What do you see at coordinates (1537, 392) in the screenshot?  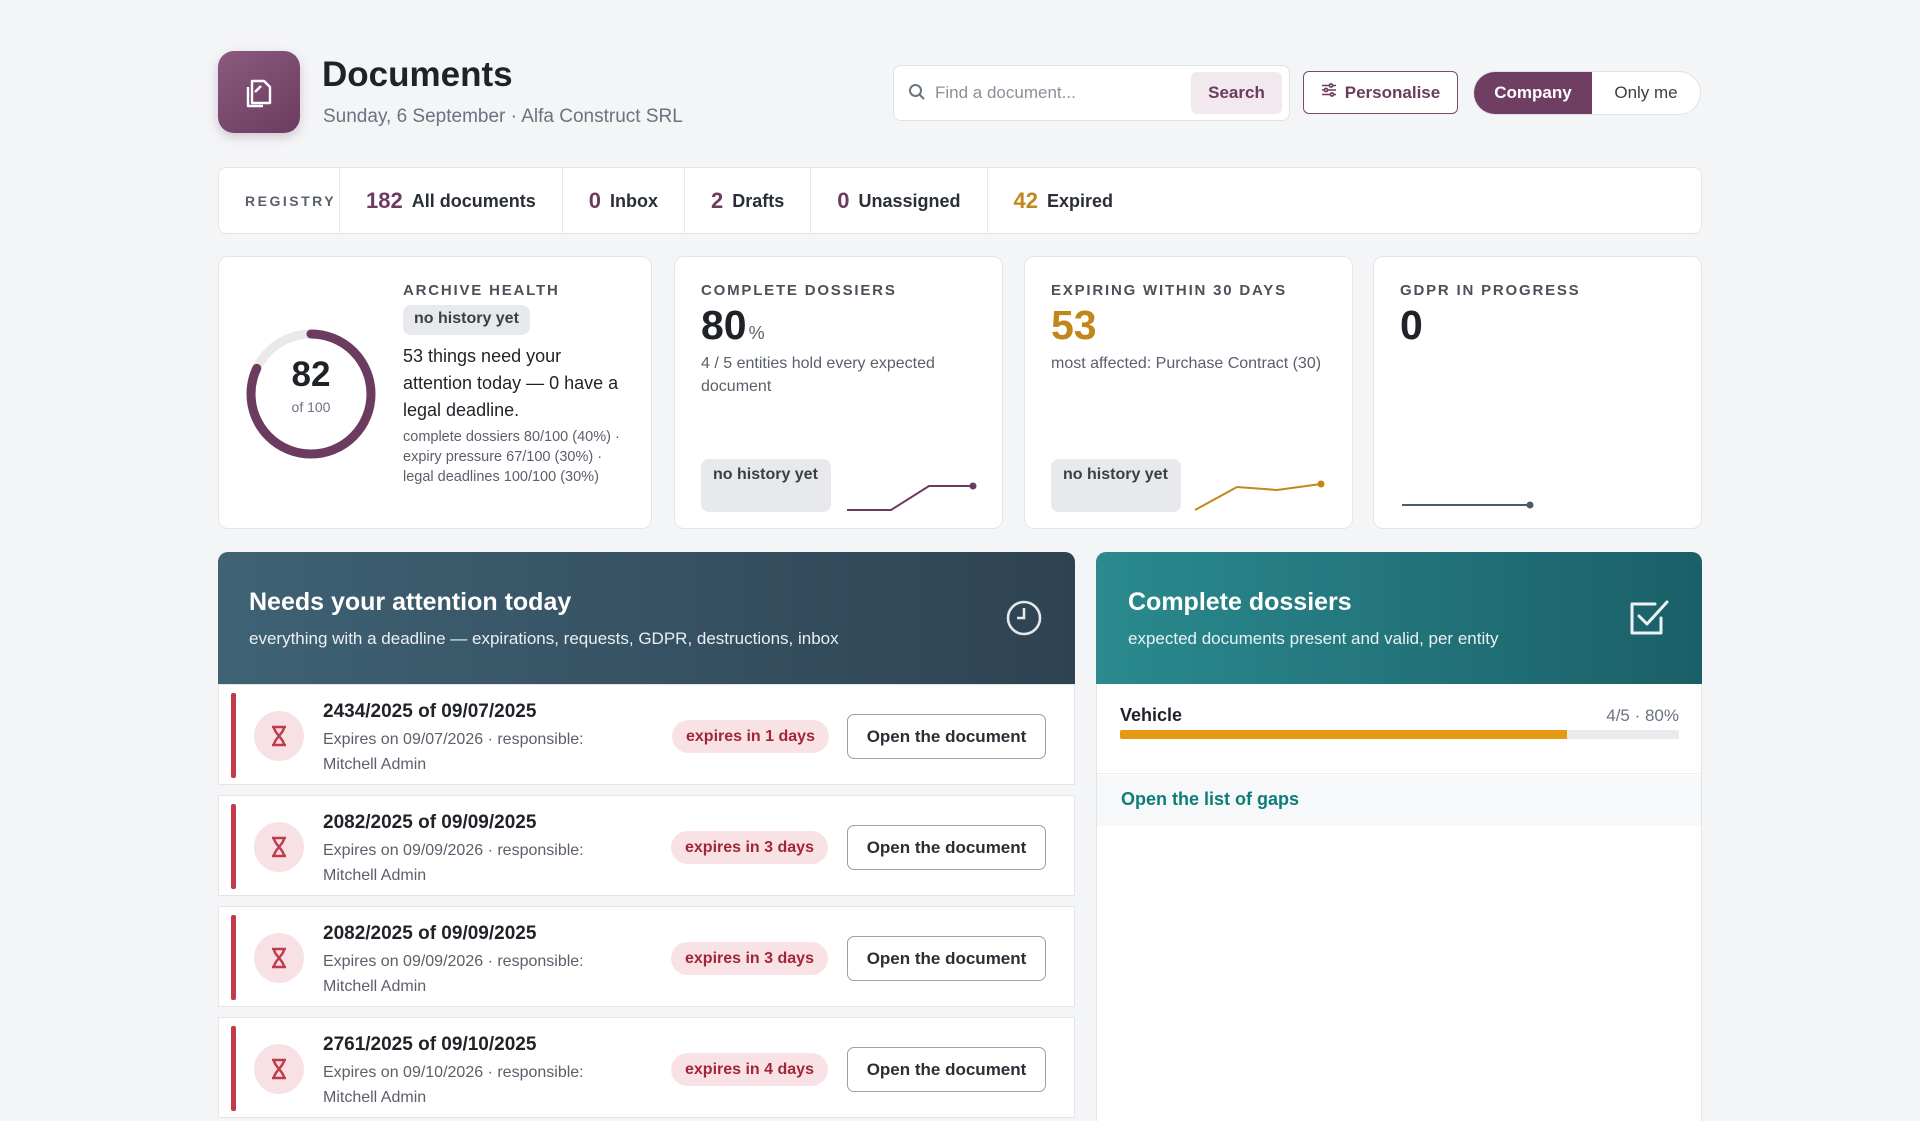 I see `gdpr-card: GDPR IN PROGRESS 0` at bounding box center [1537, 392].